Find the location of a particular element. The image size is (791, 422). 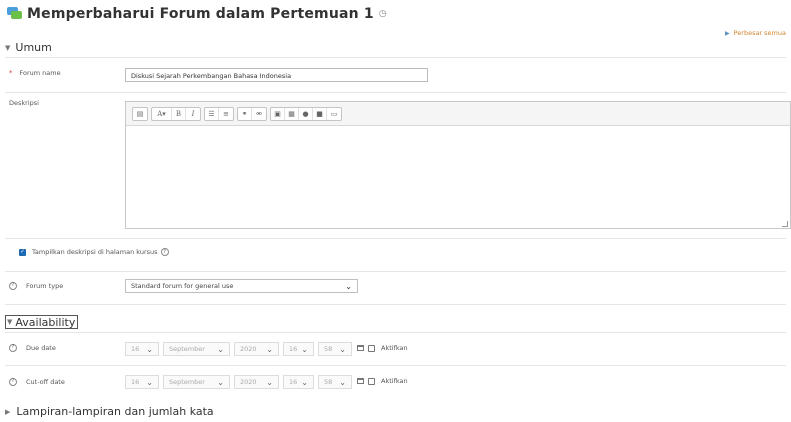

due-date-label: ? Due date is located at coordinates (32, 348).